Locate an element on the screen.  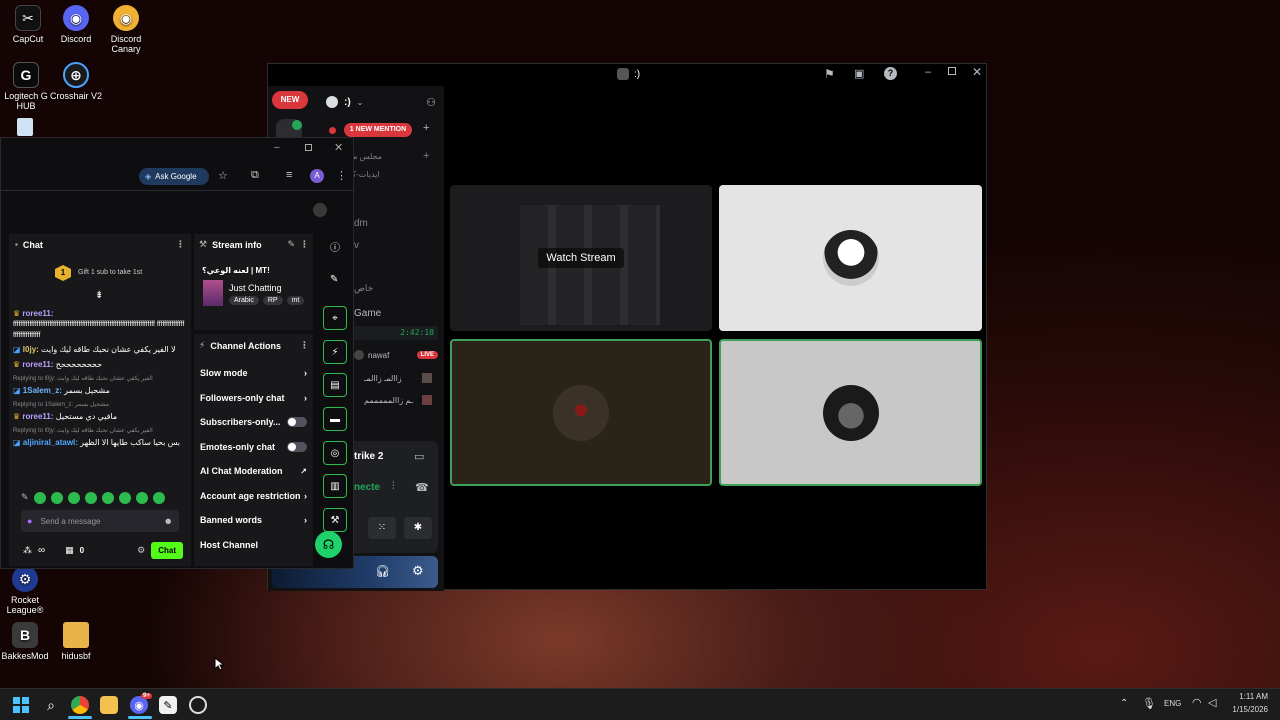
desktop-icon-discord-canary: ◉ Discord Canary is located at coordinates (126, 29).